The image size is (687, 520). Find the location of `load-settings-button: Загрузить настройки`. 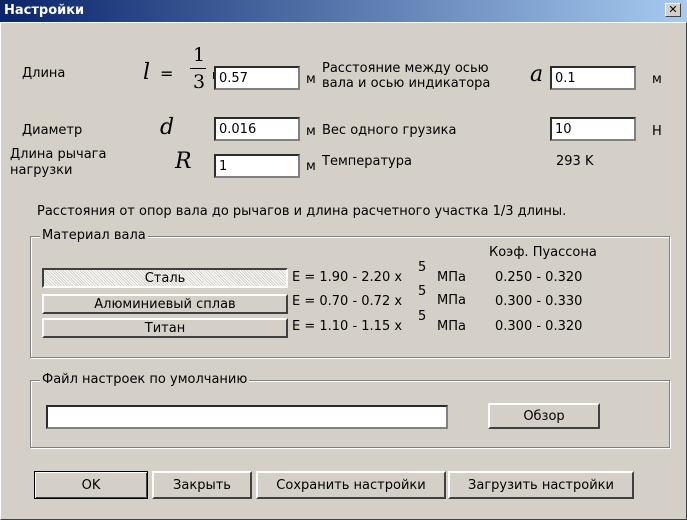

load-settings-button: Загрузить настройки is located at coordinates (541, 485).